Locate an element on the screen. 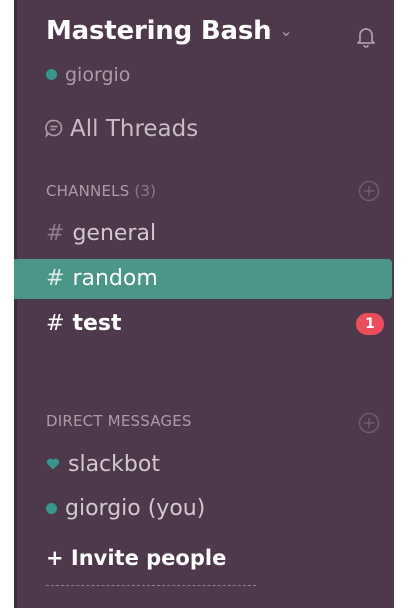 The image size is (405, 608). channel-name: general is located at coordinates (114, 233).